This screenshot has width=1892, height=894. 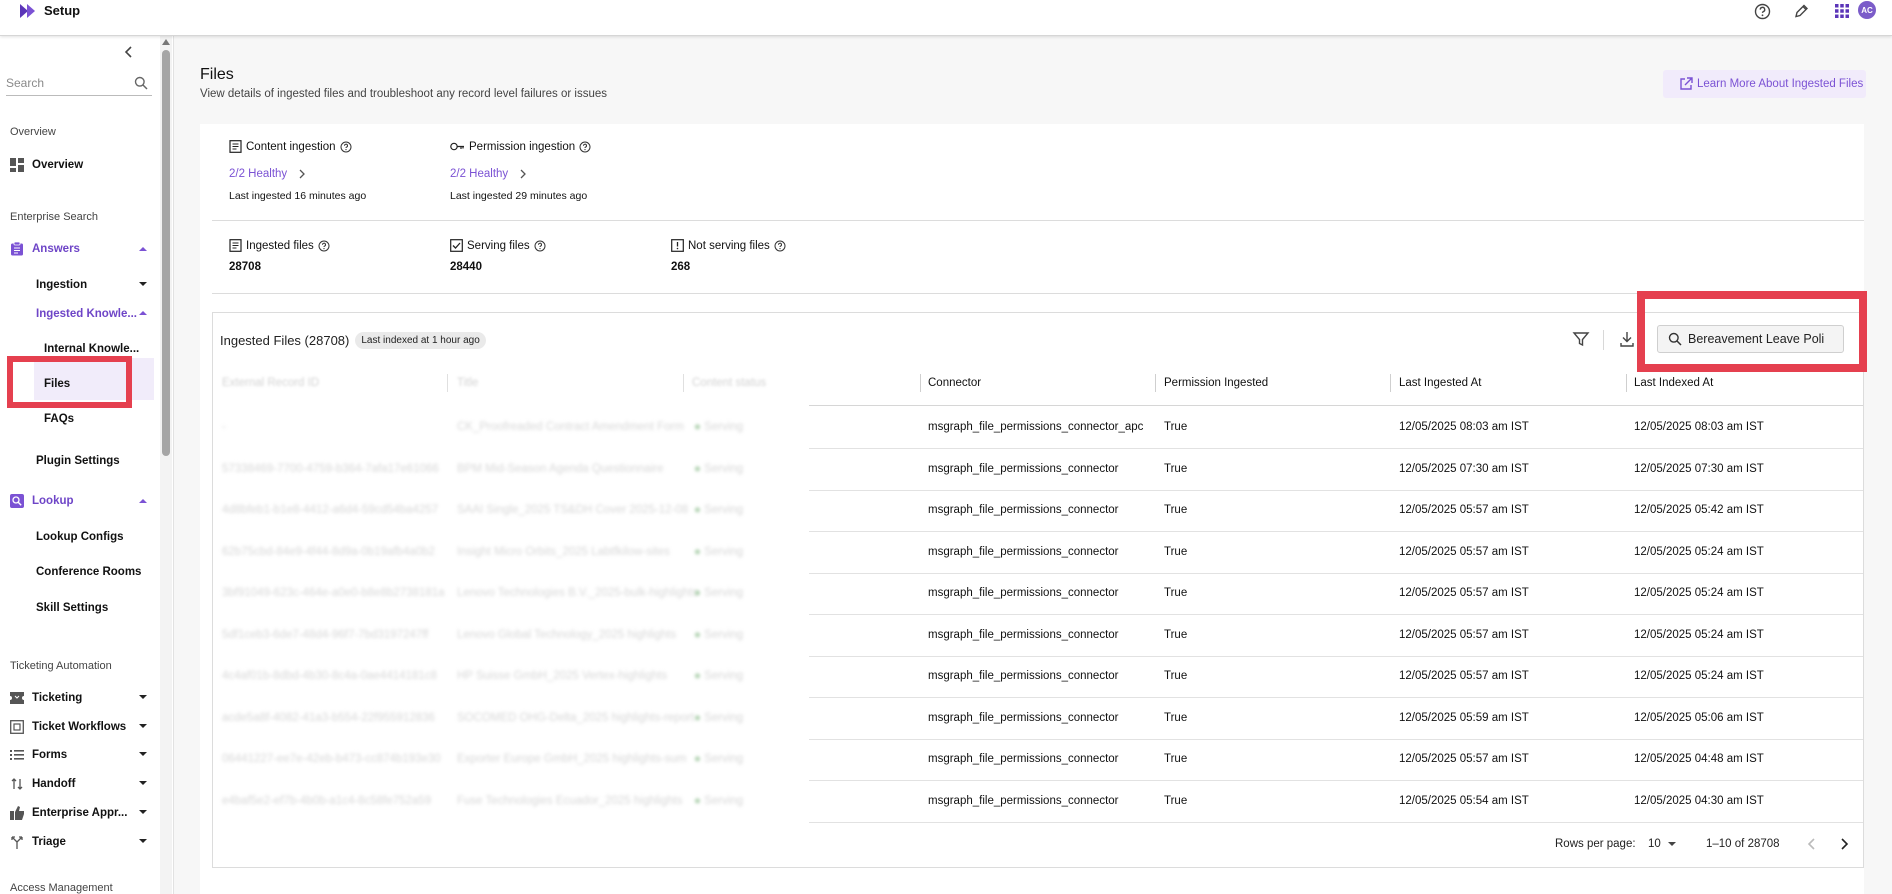 What do you see at coordinates (1581, 339) in the screenshot?
I see `filter-icon` at bounding box center [1581, 339].